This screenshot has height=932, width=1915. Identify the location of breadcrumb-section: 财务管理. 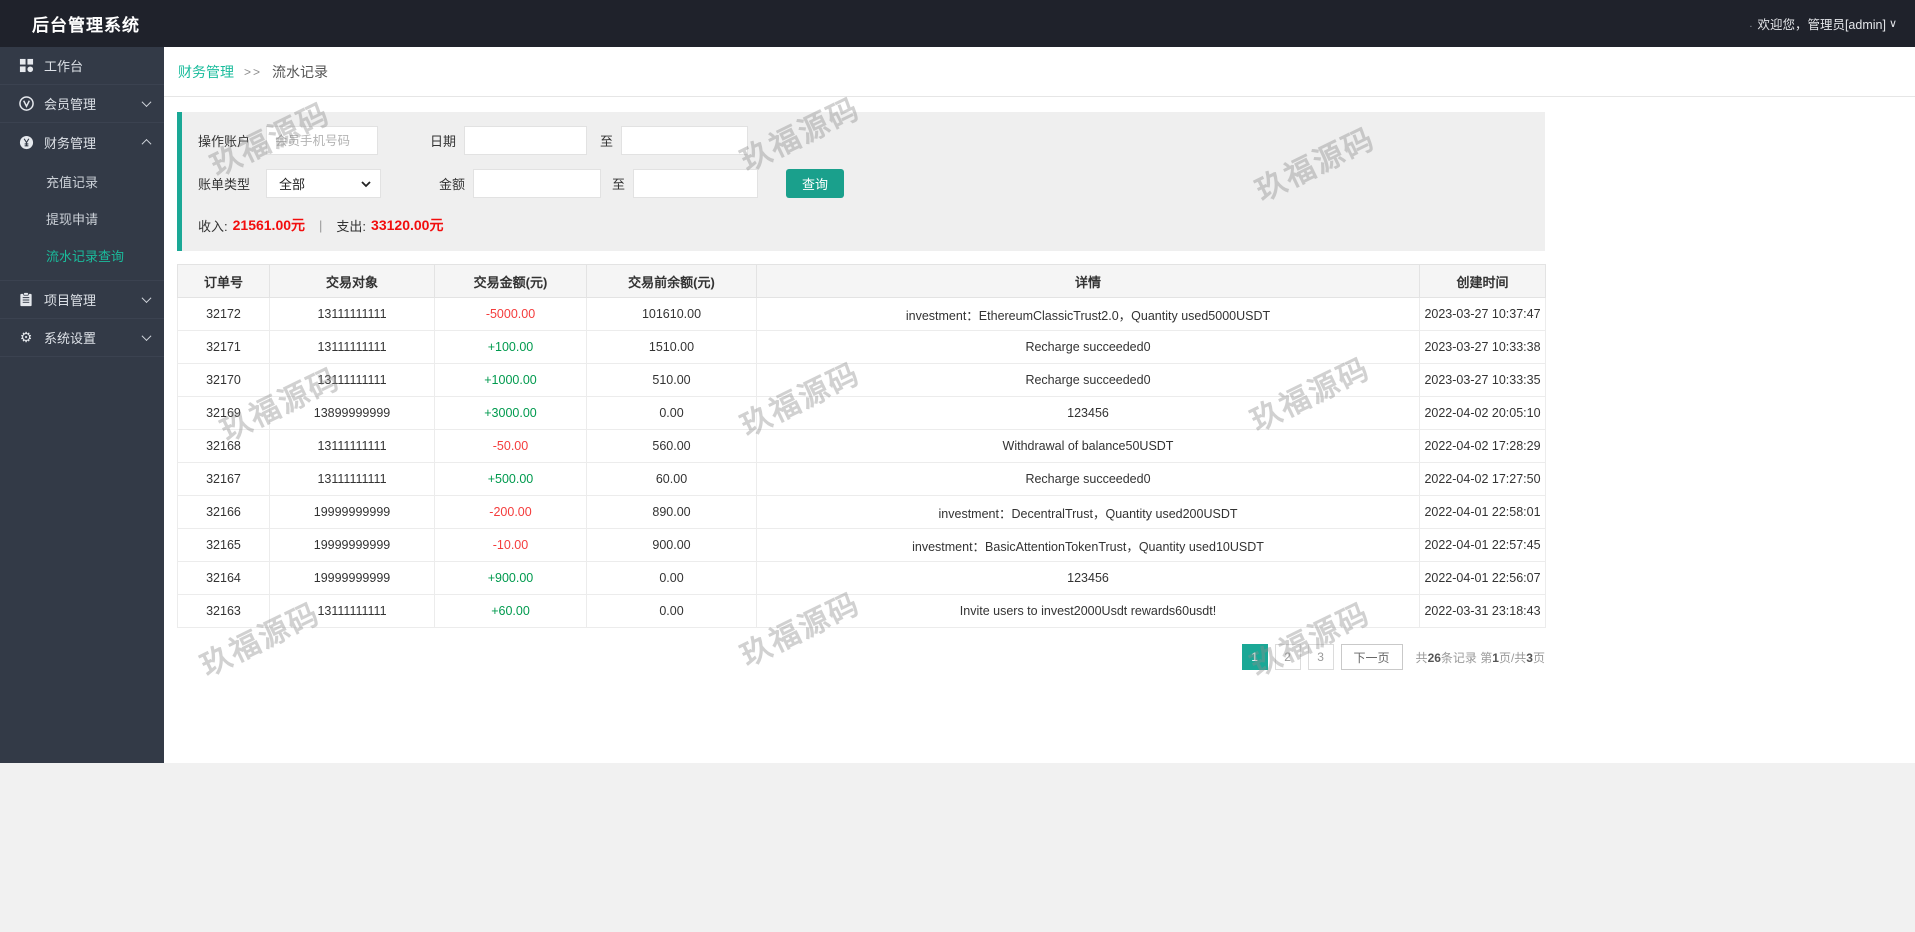
(206, 72).